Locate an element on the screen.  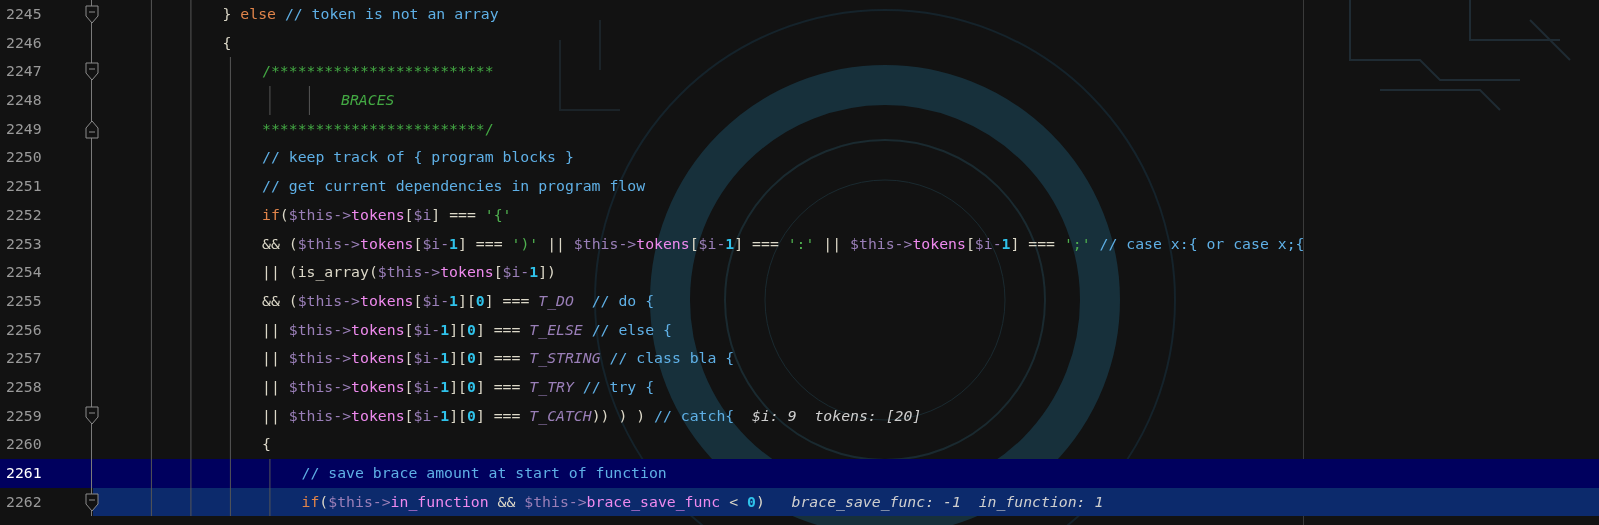
code-line: // save brace amount at start of function is located at coordinates (385, 473).